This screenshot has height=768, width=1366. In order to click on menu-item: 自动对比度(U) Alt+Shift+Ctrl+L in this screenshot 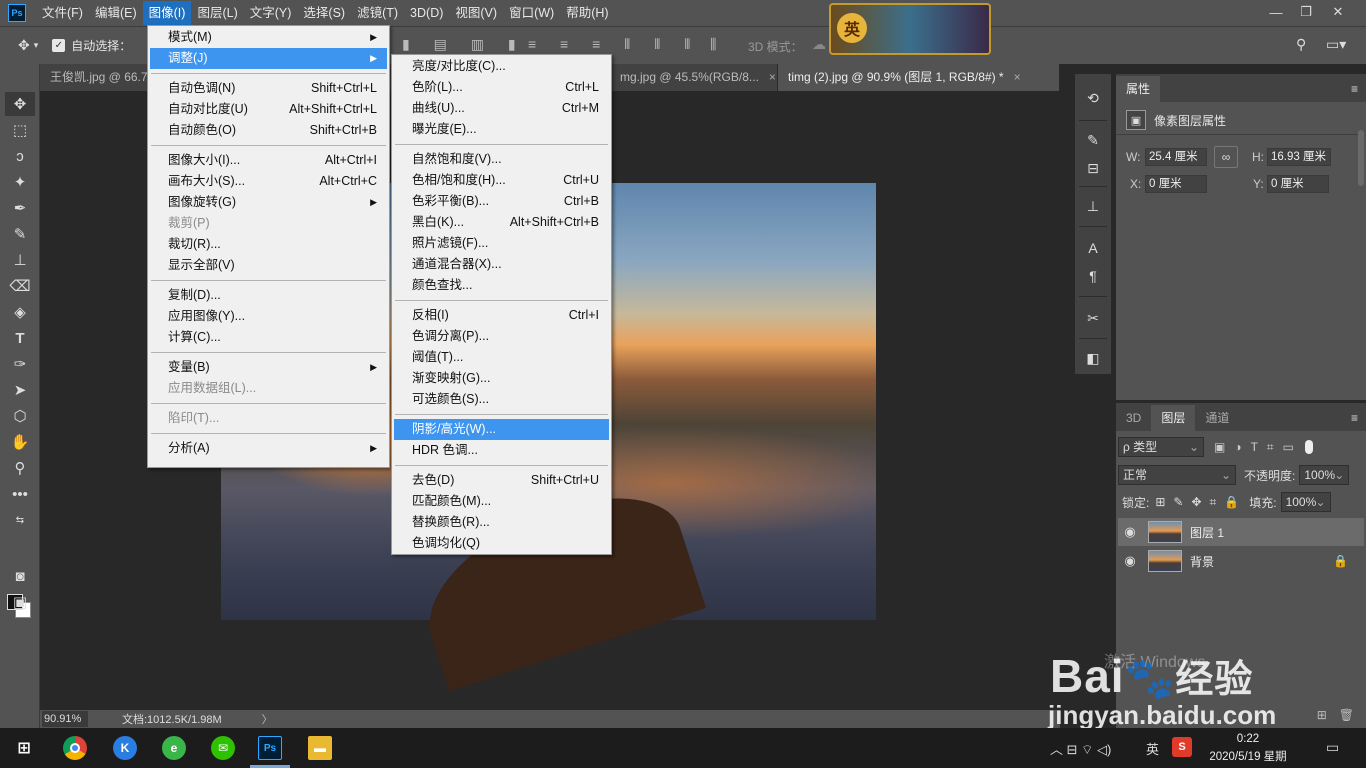, I will do `click(268, 109)`.